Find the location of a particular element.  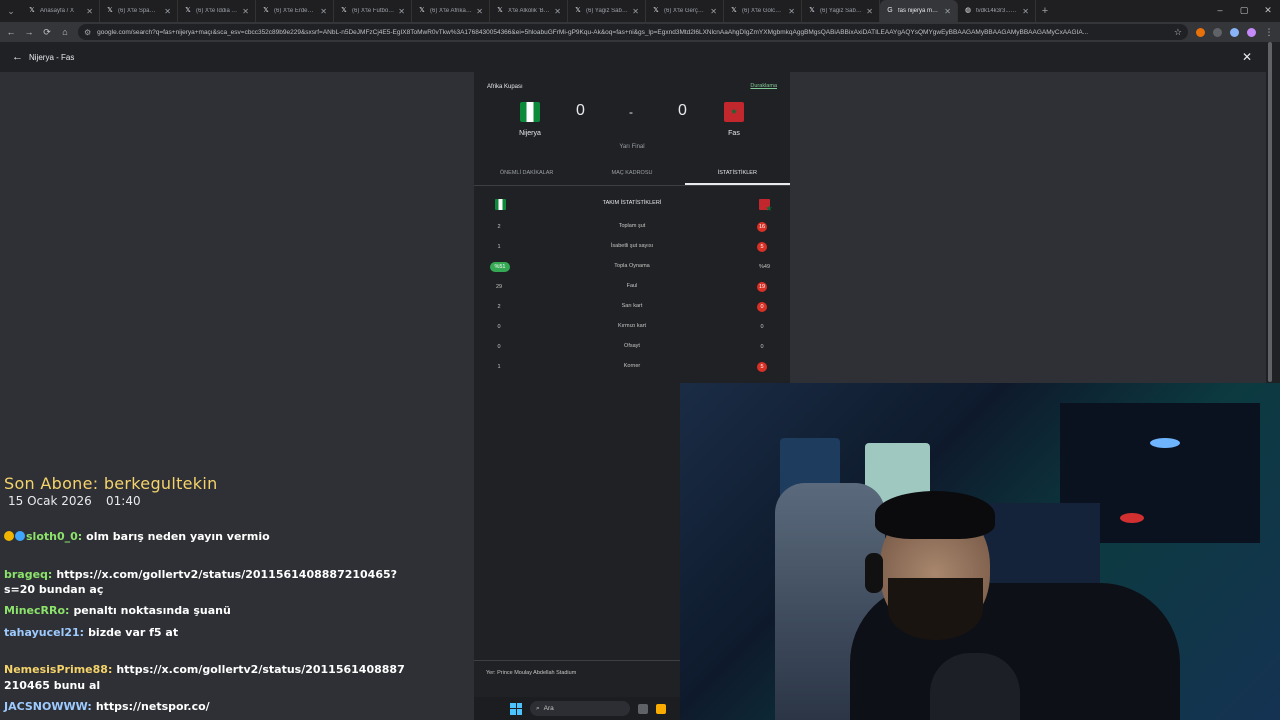

chat-text: s=20 bundan aç is located at coordinates (54, 589).